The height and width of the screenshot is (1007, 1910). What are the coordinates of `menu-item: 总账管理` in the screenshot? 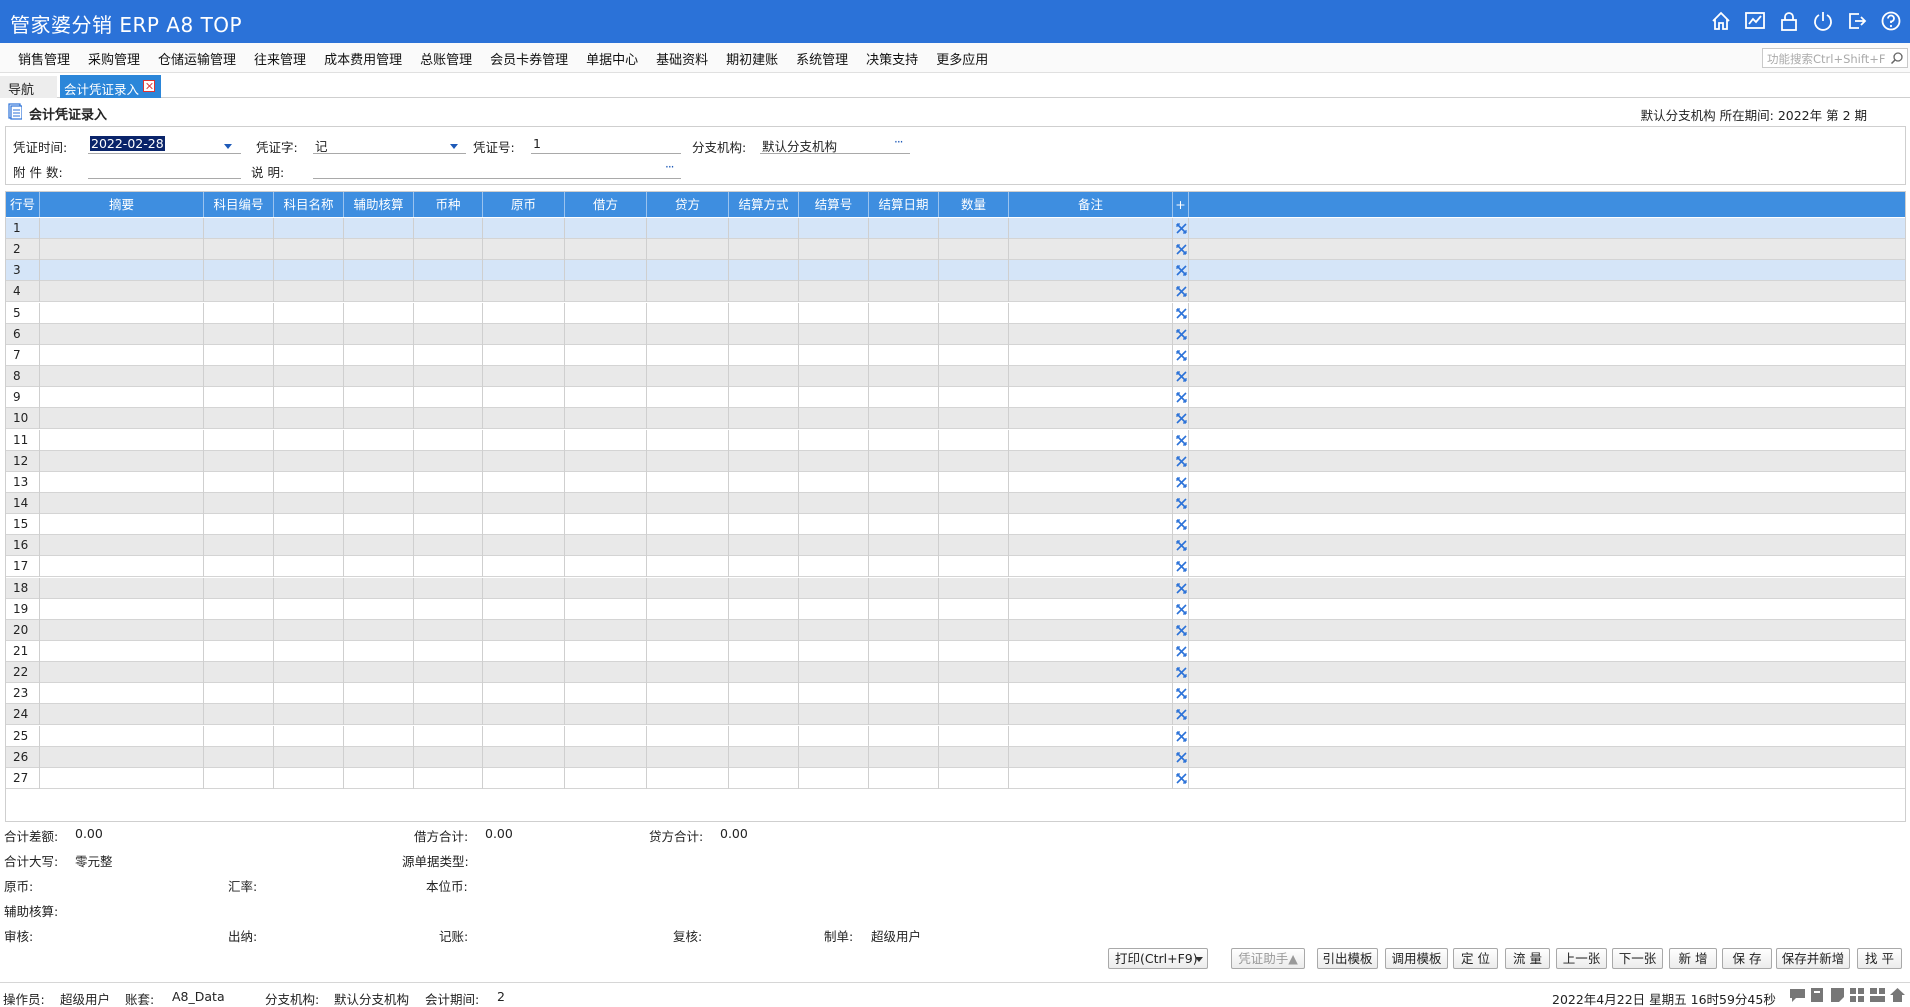 It's located at (446, 58).